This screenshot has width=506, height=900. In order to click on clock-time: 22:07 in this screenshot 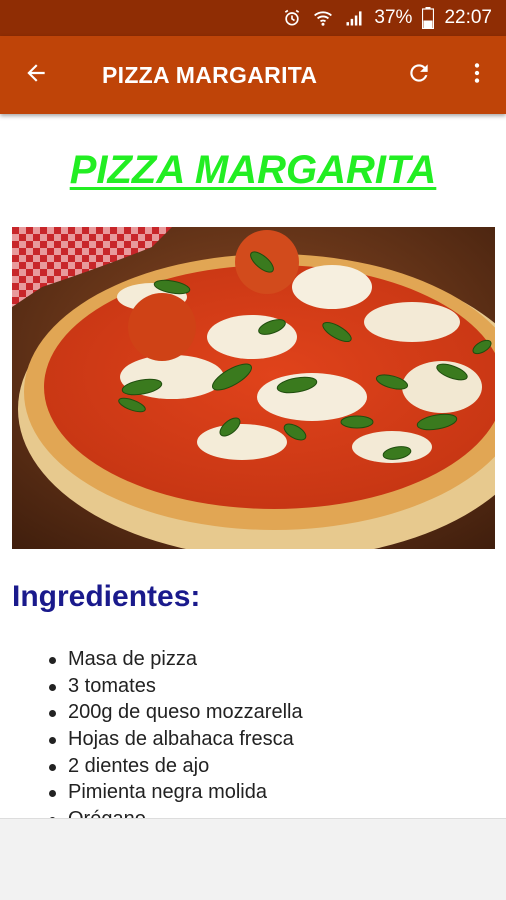, I will do `click(468, 17)`.